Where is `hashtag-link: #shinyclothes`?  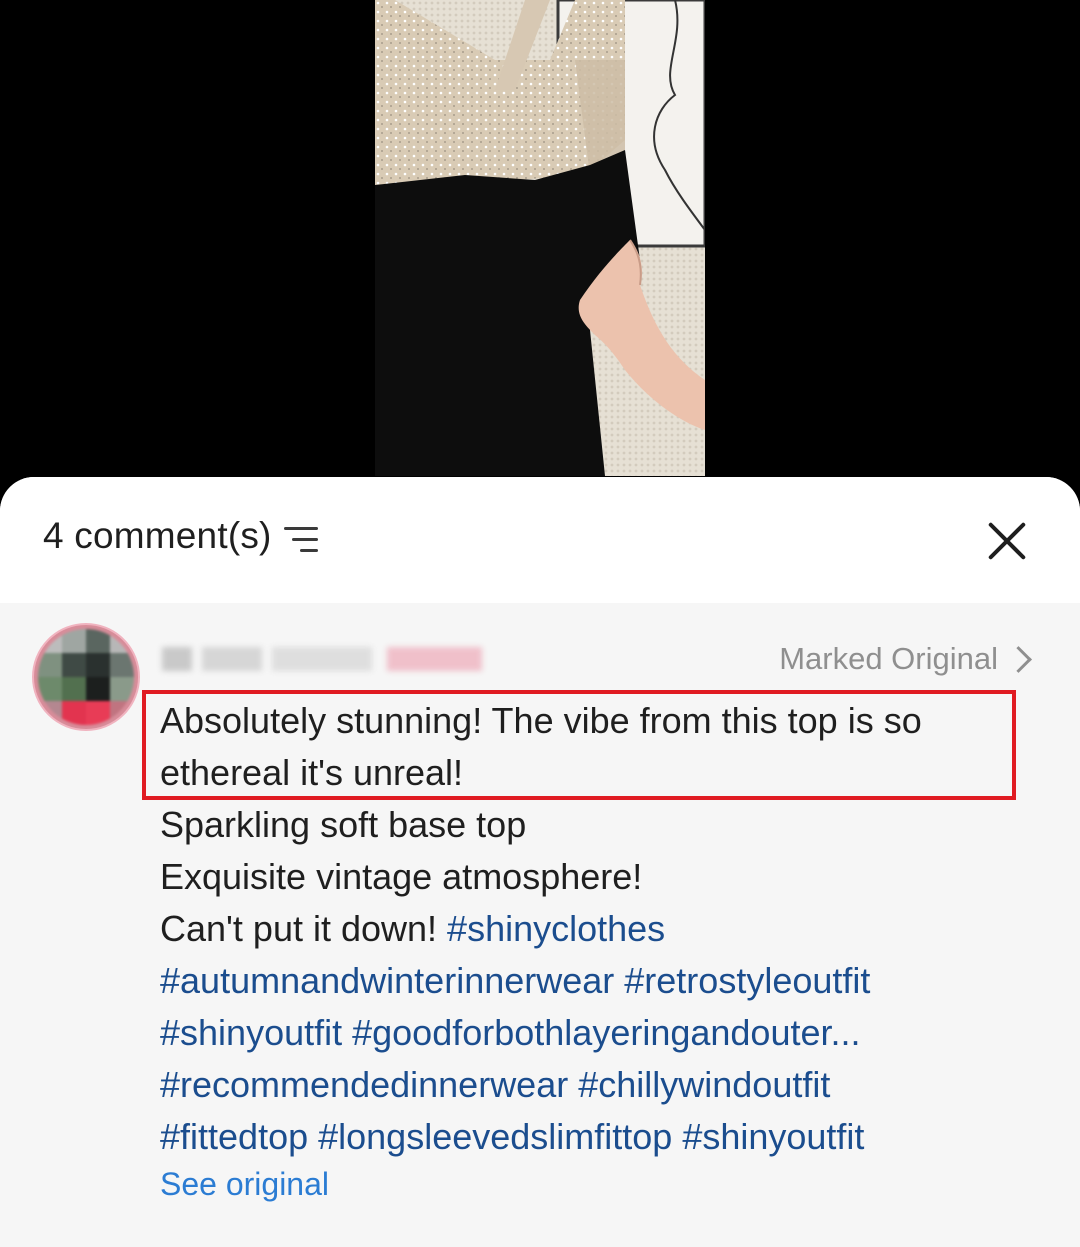
hashtag-link: #shinyclothes is located at coordinates (556, 928).